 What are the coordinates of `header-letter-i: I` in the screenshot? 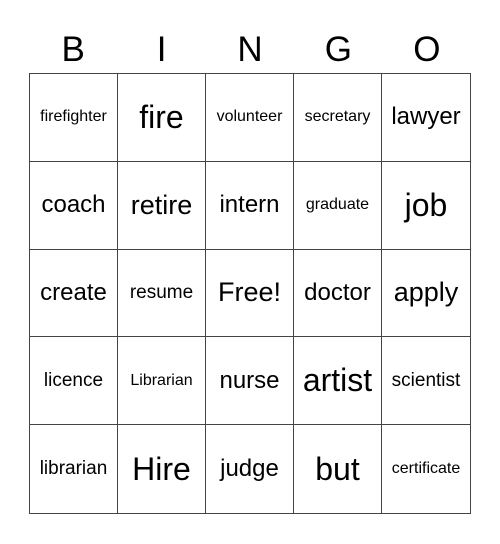 It's located at (161, 49).